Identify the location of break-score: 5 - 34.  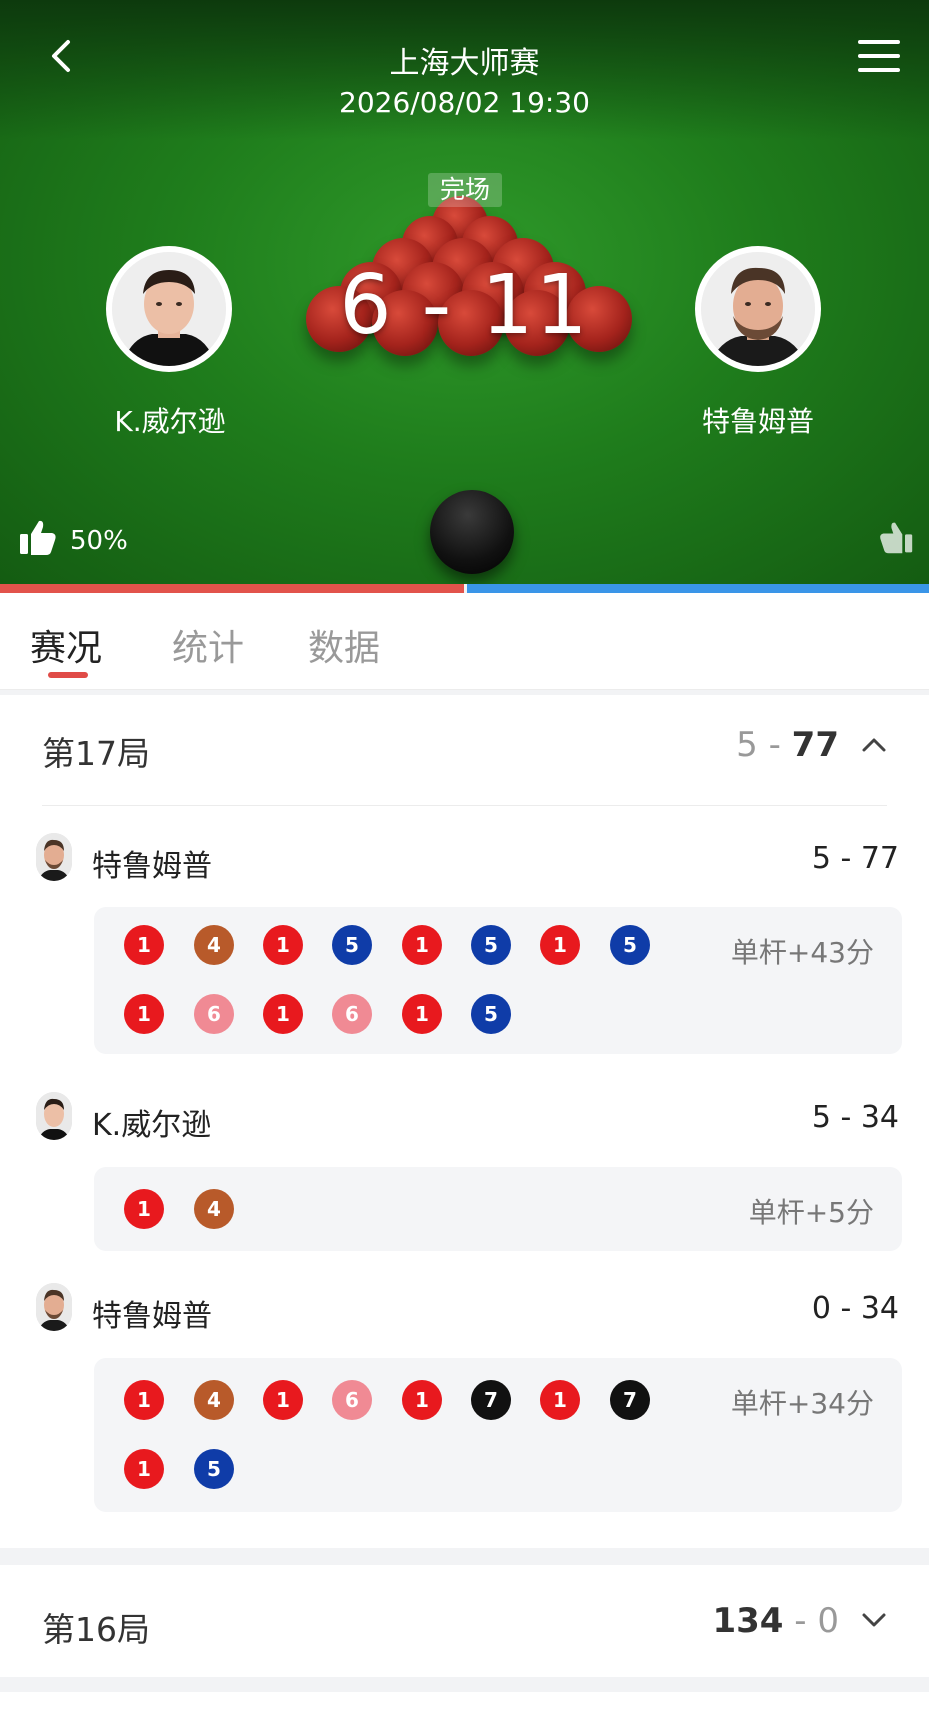
(855, 1117).